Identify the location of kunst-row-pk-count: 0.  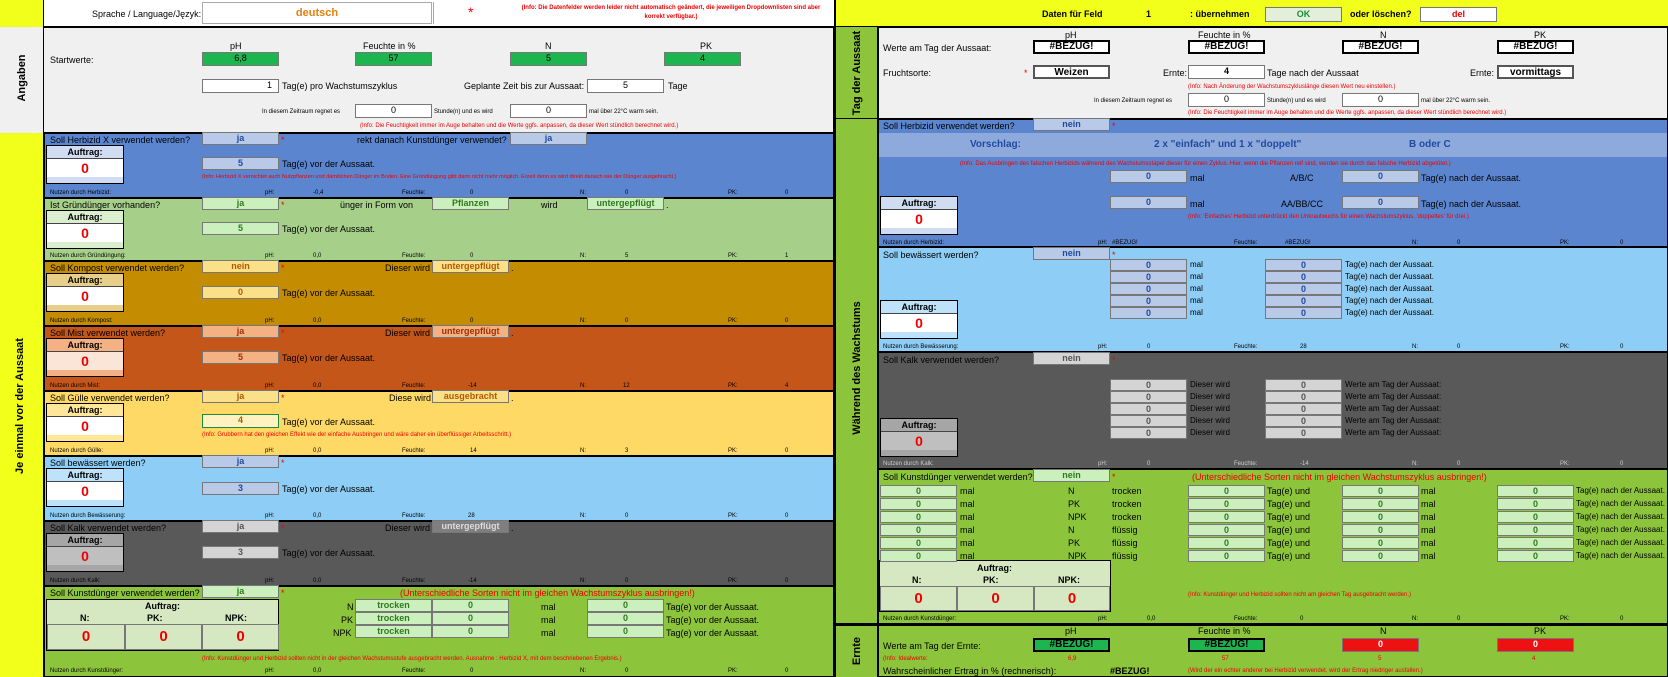
(470, 618).